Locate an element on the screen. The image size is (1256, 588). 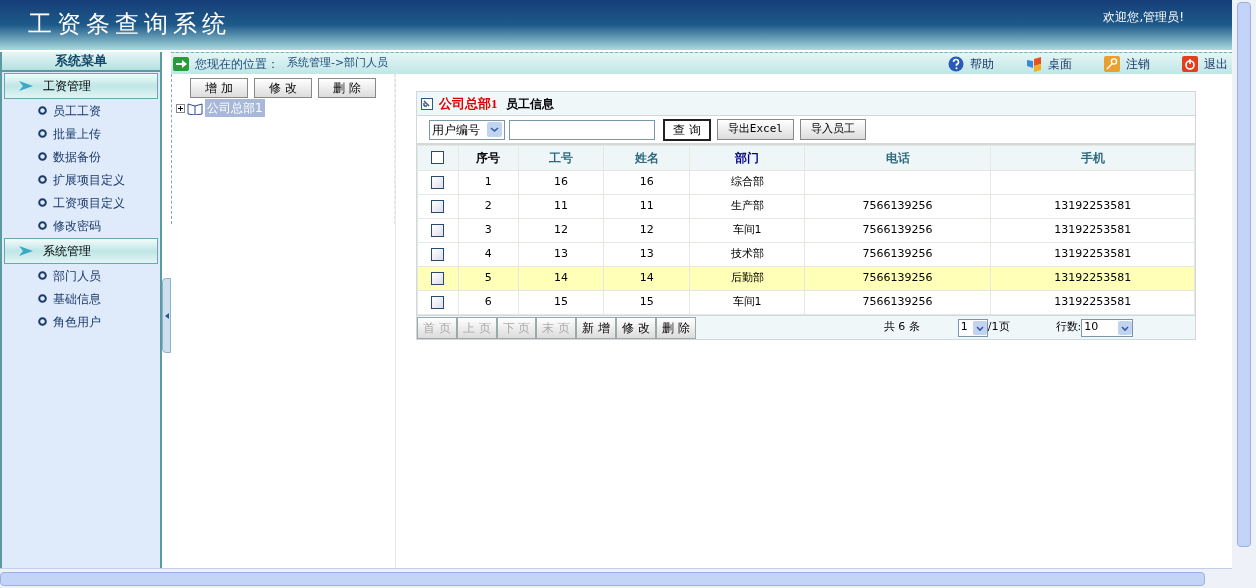
panel-title: 员工信息 is located at coordinates (529, 104).